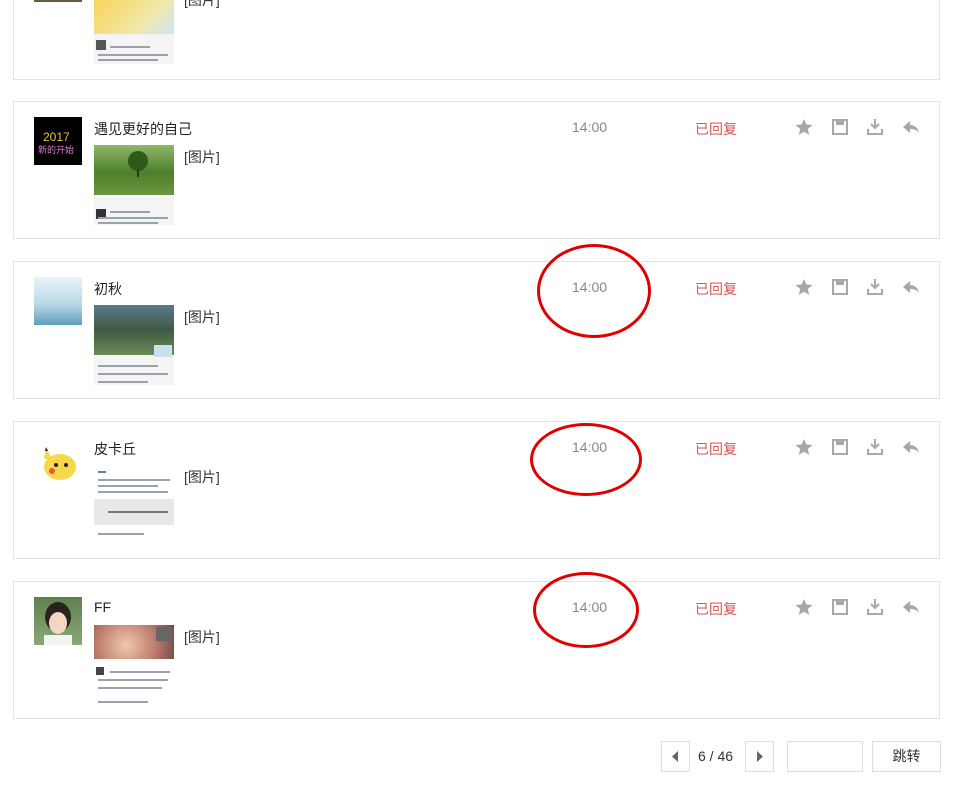 This screenshot has height=797, width=965. I want to click on svg-text: 2017, so click(56, 137).